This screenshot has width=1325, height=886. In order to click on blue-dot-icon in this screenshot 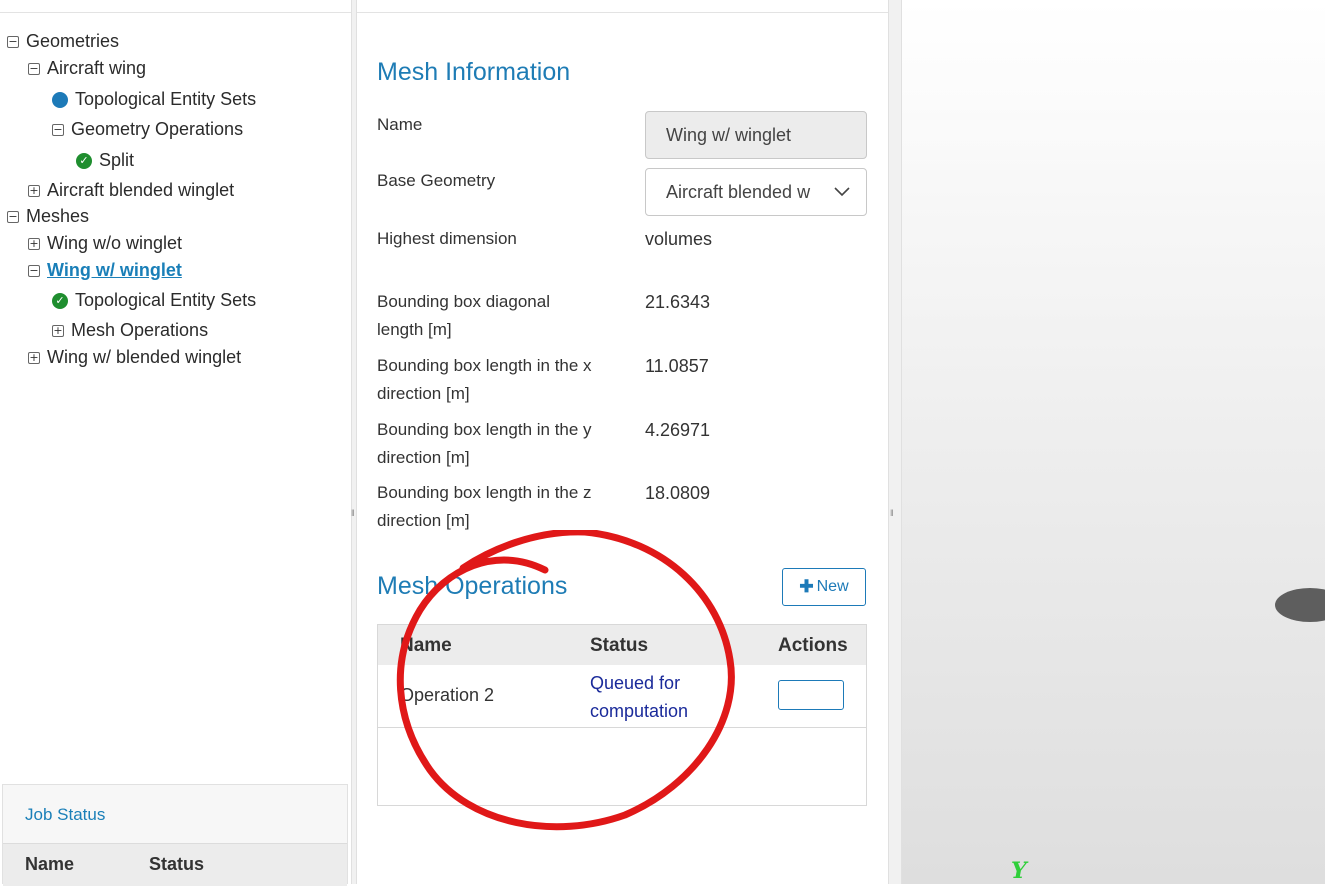, I will do `click(60, 99)`.